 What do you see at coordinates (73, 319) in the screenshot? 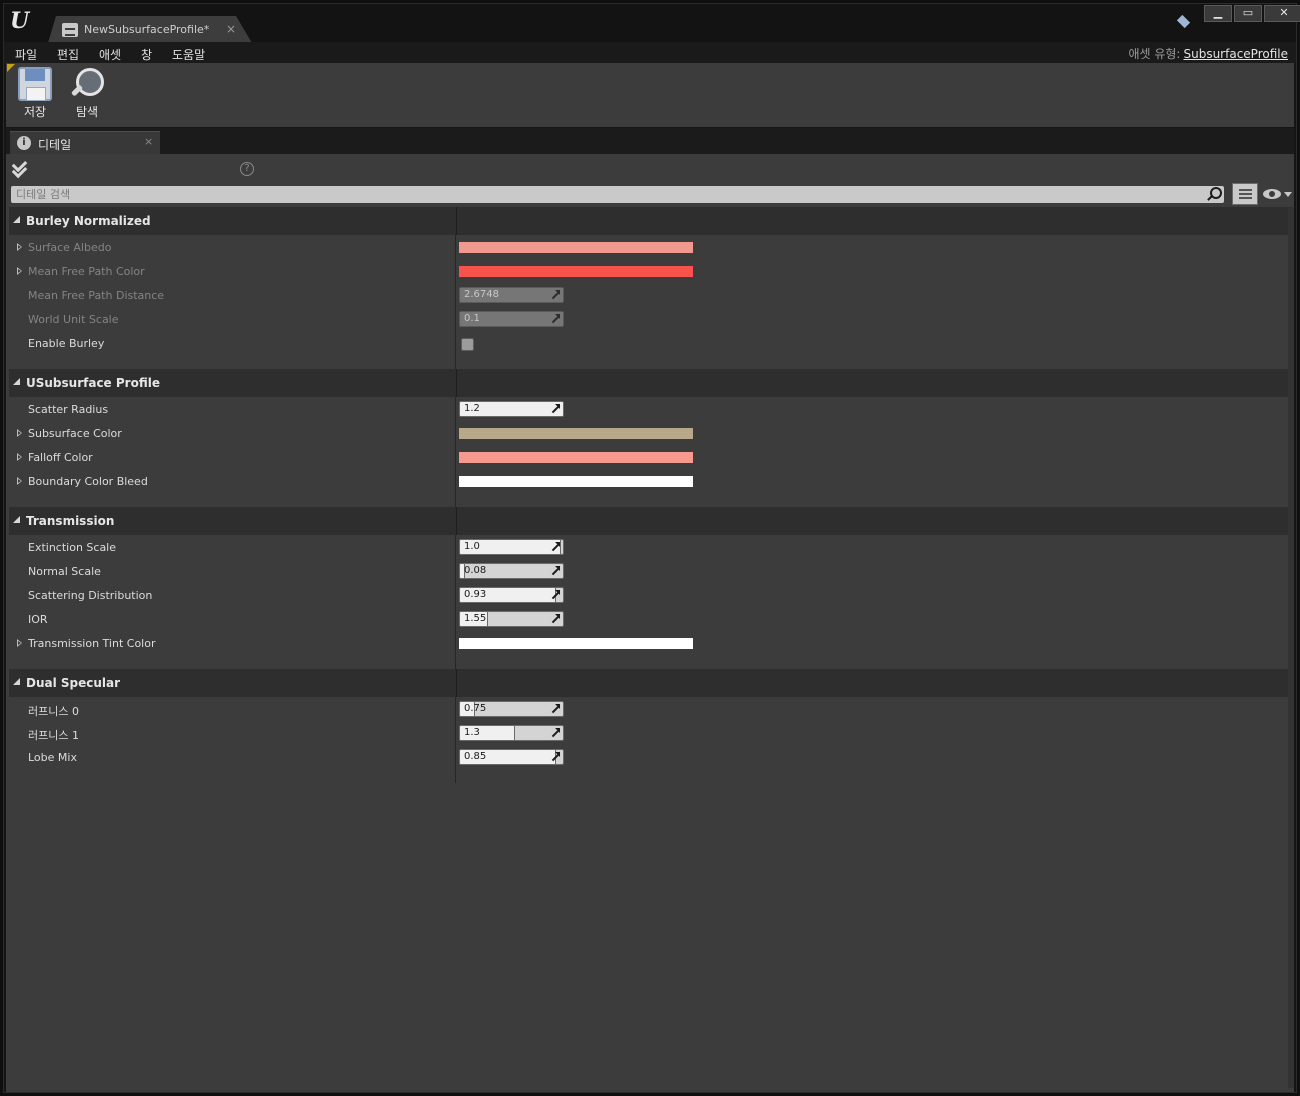
I see `property-label: World Unit Scale` at bounding box center [73, 319].